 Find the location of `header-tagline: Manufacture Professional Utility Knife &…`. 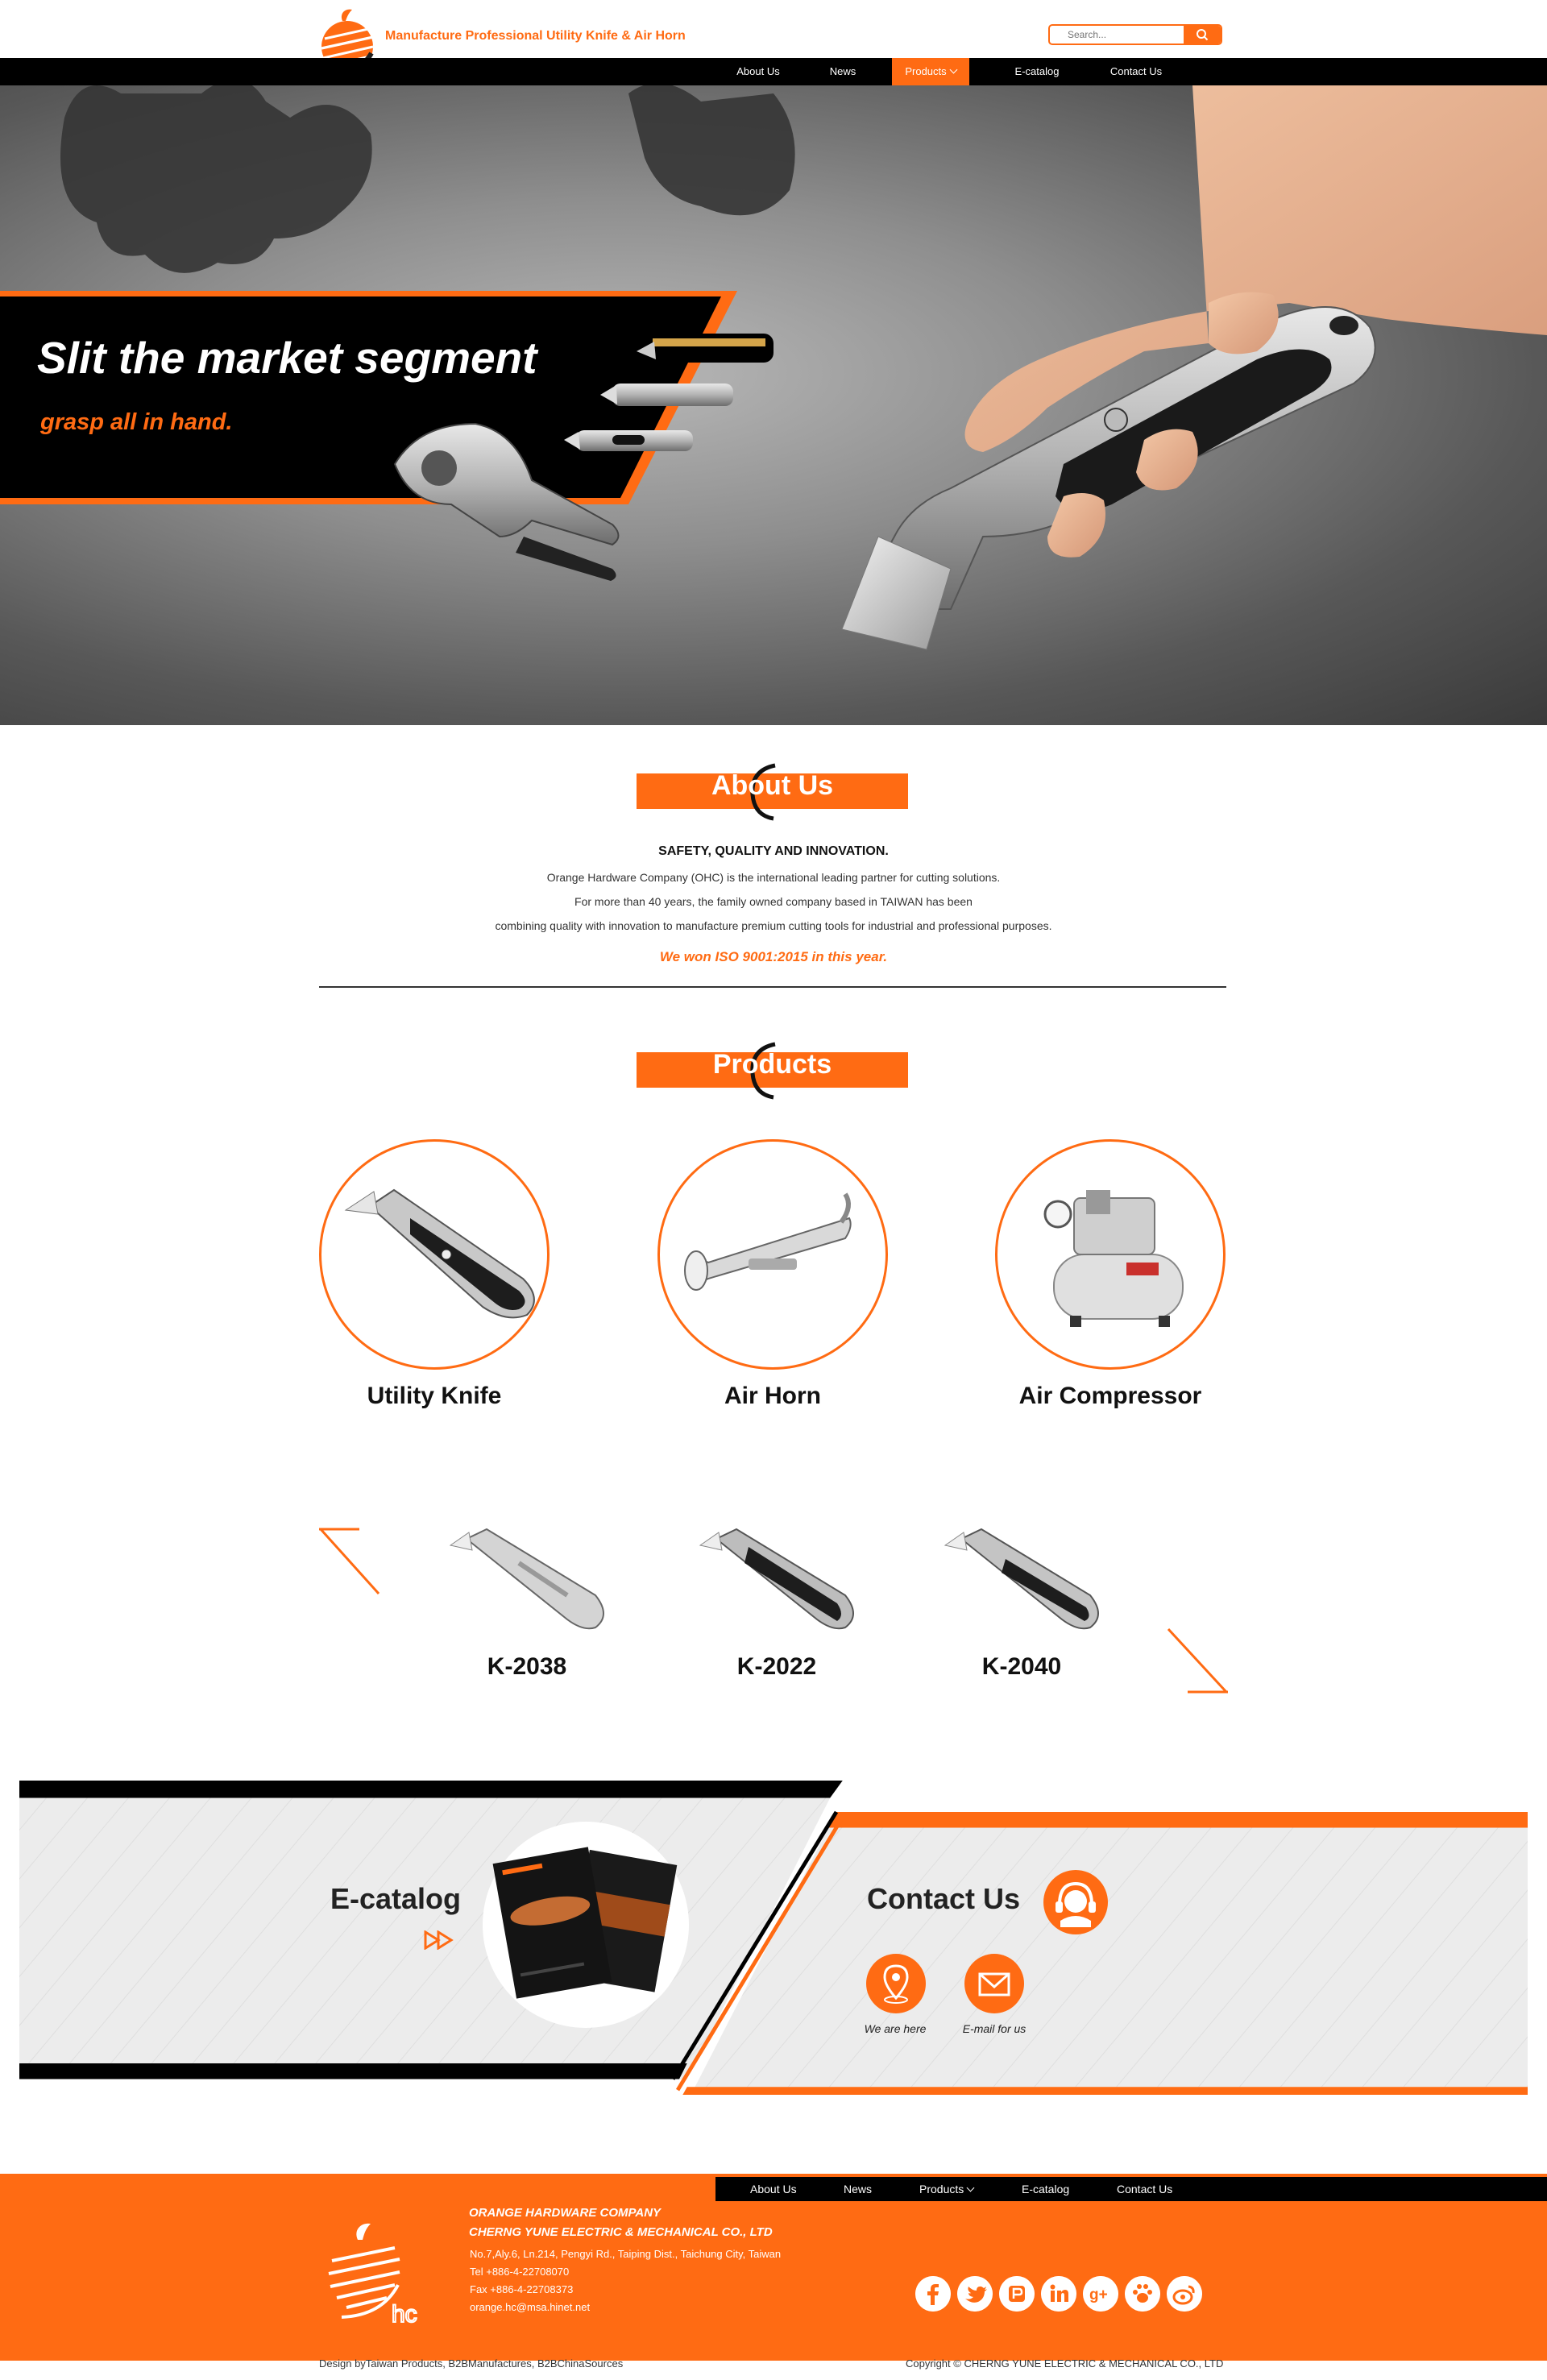

header-tagline: Manufacture Professional Utility Knife &… is located at coordinates (535, 36).